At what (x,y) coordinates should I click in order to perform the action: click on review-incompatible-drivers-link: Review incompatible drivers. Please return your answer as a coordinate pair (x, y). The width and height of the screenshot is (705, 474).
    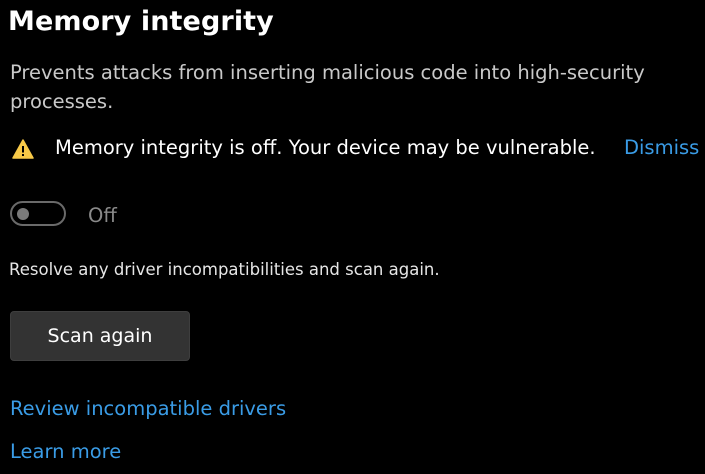
    Looking at the image, I should click on (148, 409).